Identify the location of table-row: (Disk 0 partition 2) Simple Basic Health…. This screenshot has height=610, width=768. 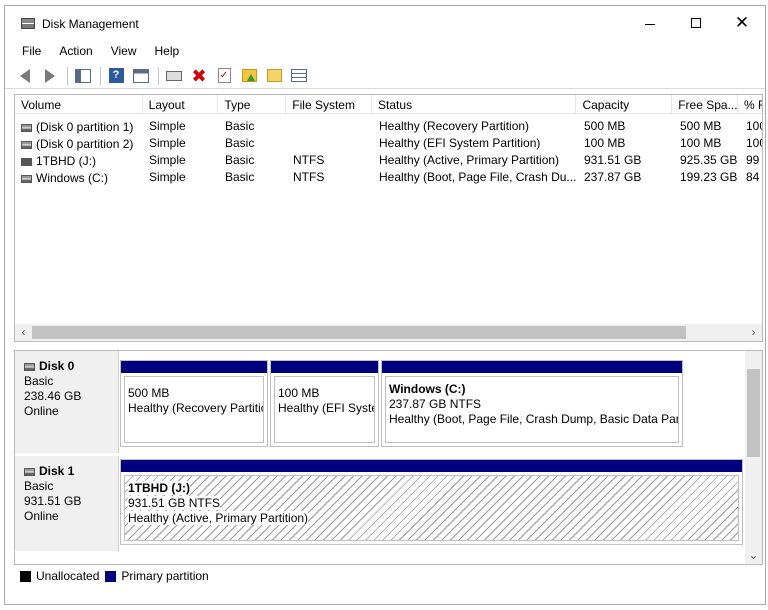
(388, 143).